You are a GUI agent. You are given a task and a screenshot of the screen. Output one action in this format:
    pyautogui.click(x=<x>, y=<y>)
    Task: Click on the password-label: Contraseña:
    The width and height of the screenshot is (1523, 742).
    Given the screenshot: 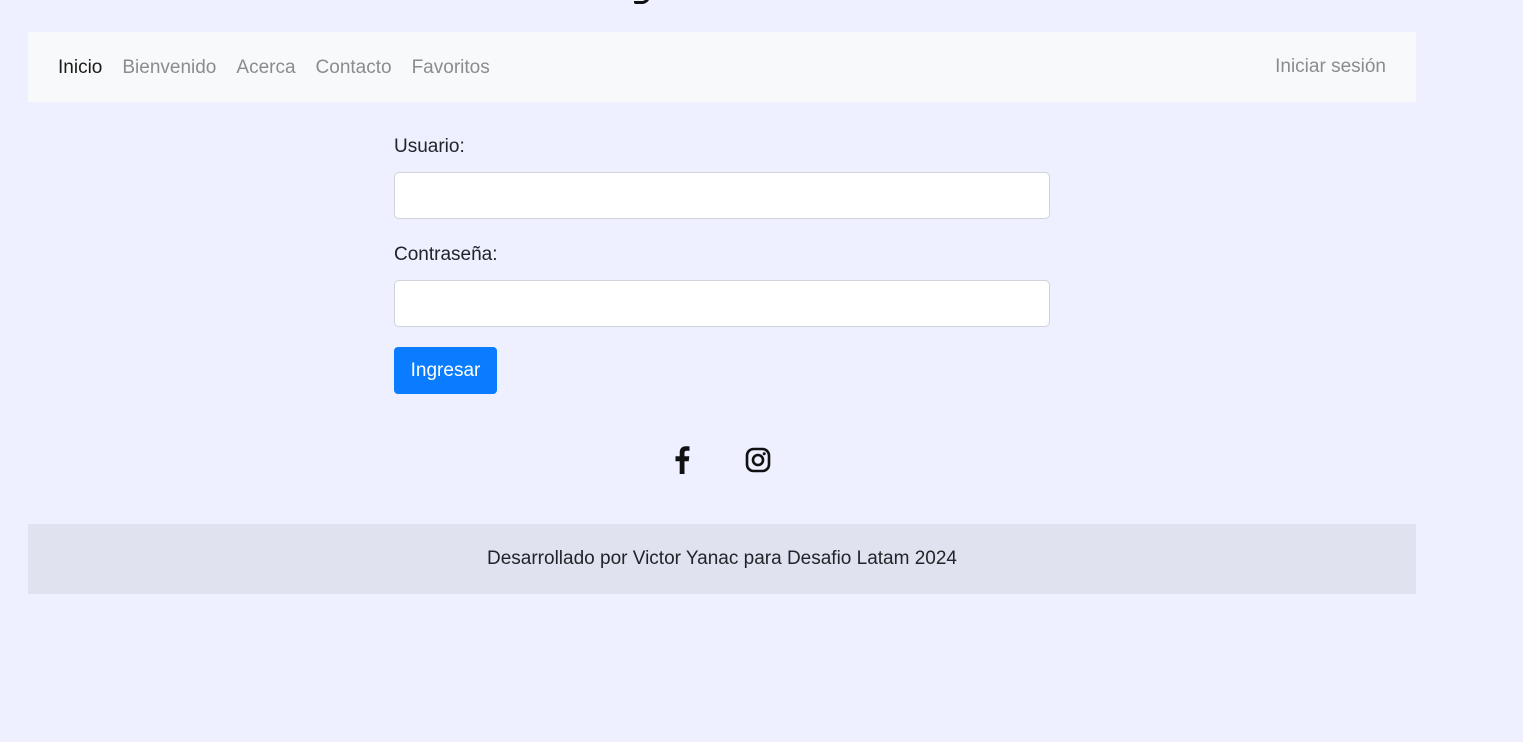 What is the action you would take?
    pyautogui.click(x=446, y=254)
    